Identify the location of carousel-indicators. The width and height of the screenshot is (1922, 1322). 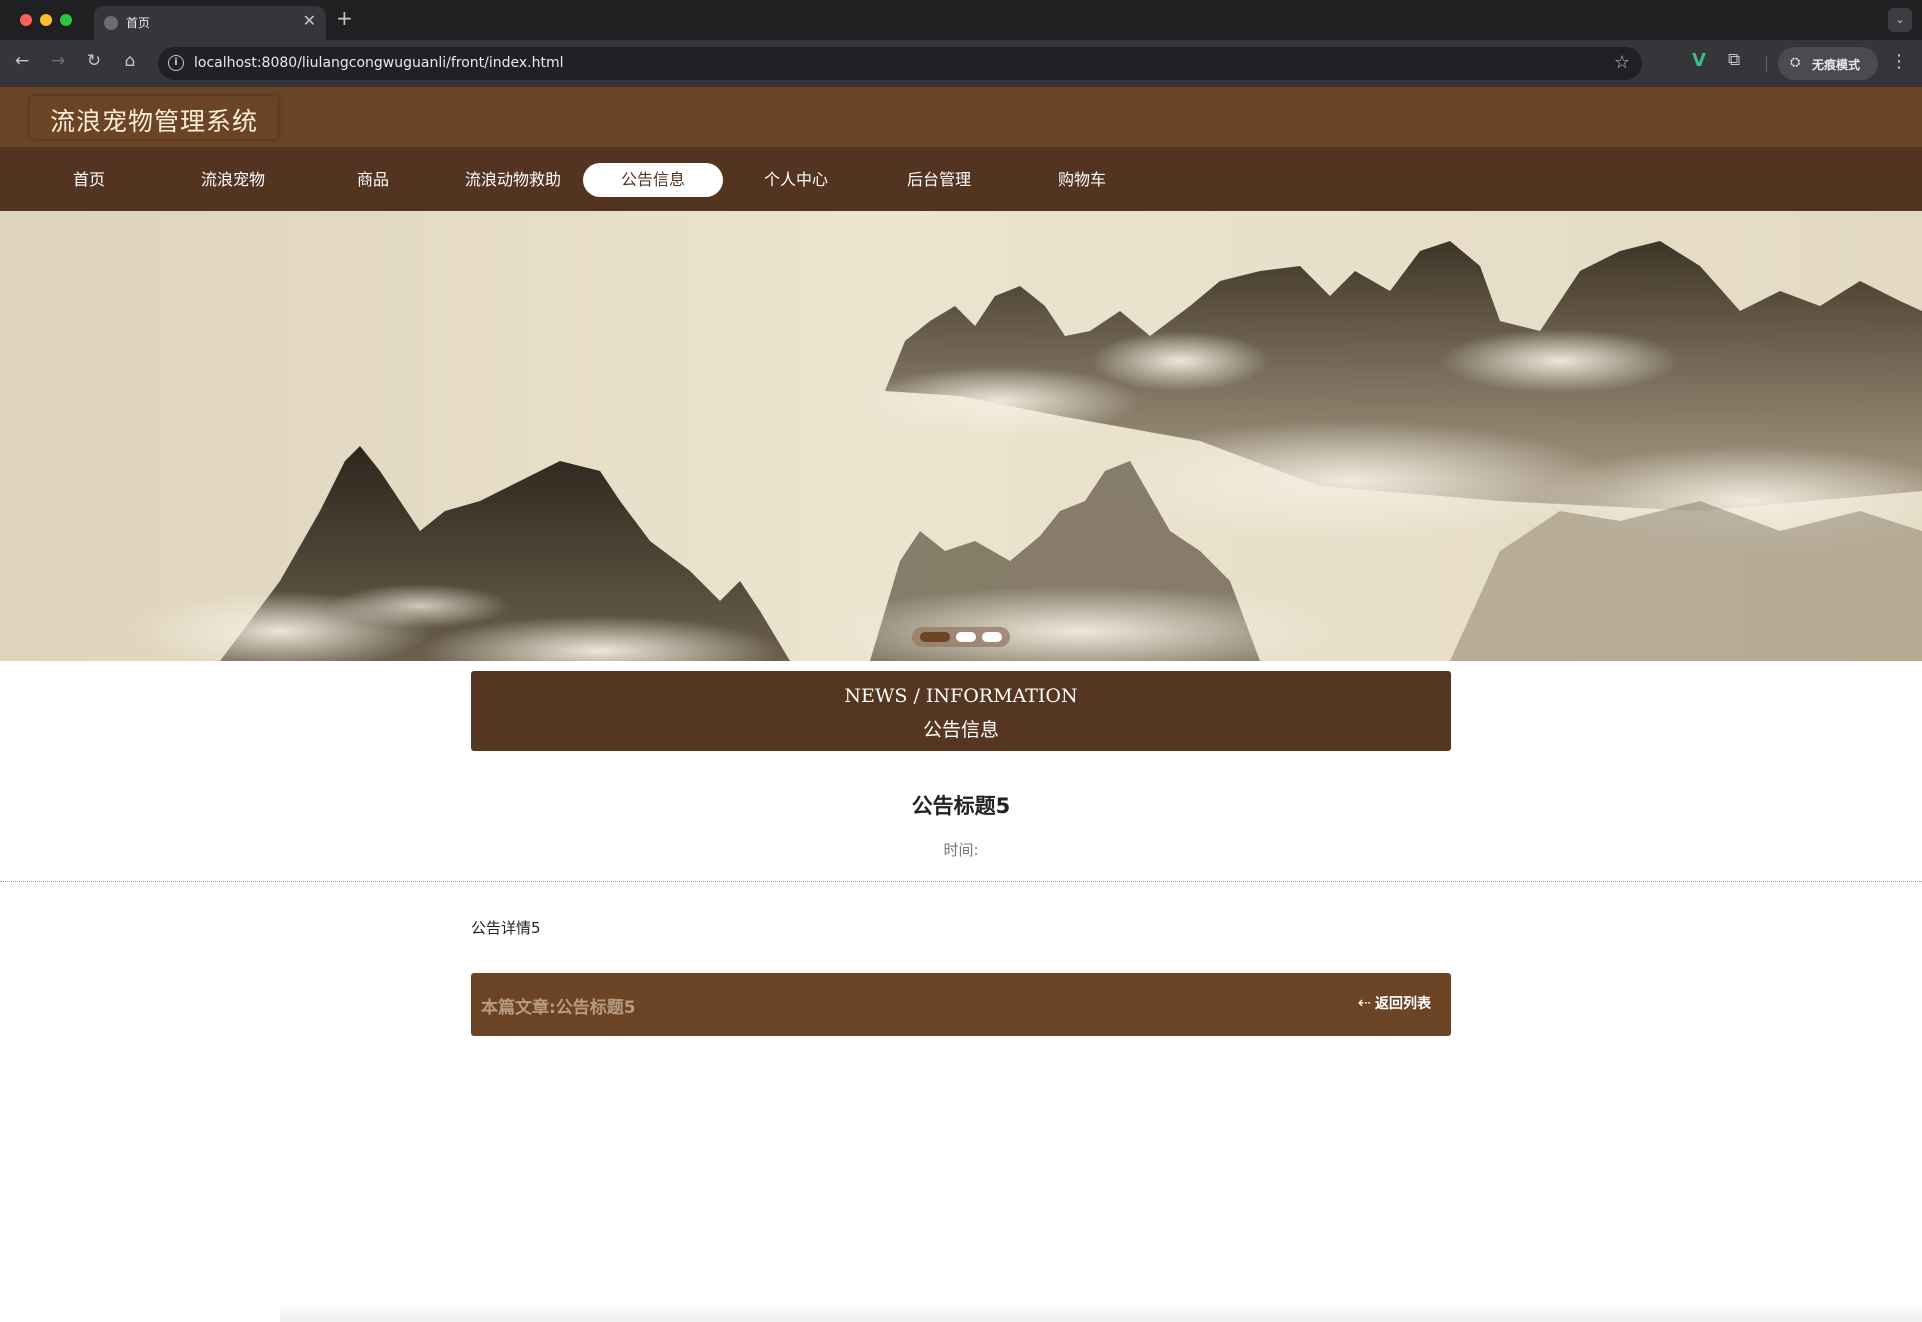
(961, 637).